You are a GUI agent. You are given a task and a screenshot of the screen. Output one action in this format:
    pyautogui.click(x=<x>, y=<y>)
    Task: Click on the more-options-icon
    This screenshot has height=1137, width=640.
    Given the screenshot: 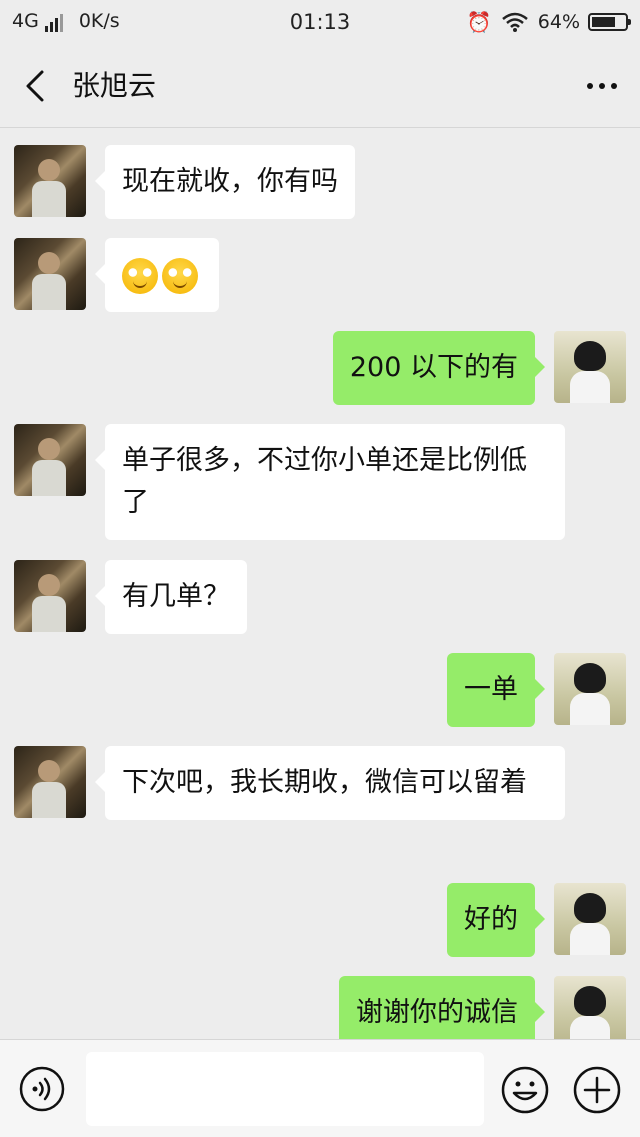 What is the action you would take?
    pyautogui.click(x=602, y=86)
    